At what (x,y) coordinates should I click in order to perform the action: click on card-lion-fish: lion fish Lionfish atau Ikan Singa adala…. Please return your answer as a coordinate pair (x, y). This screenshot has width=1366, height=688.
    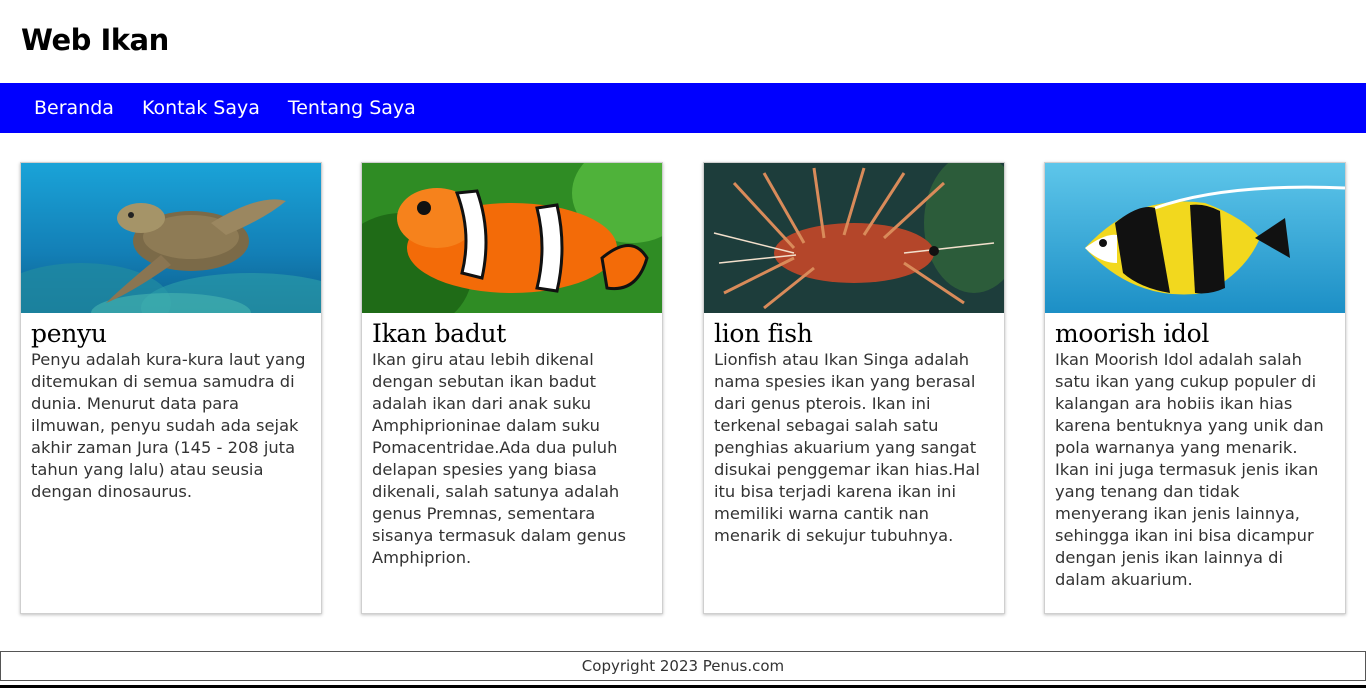
    Looking at the image, I should click on (854, 388).